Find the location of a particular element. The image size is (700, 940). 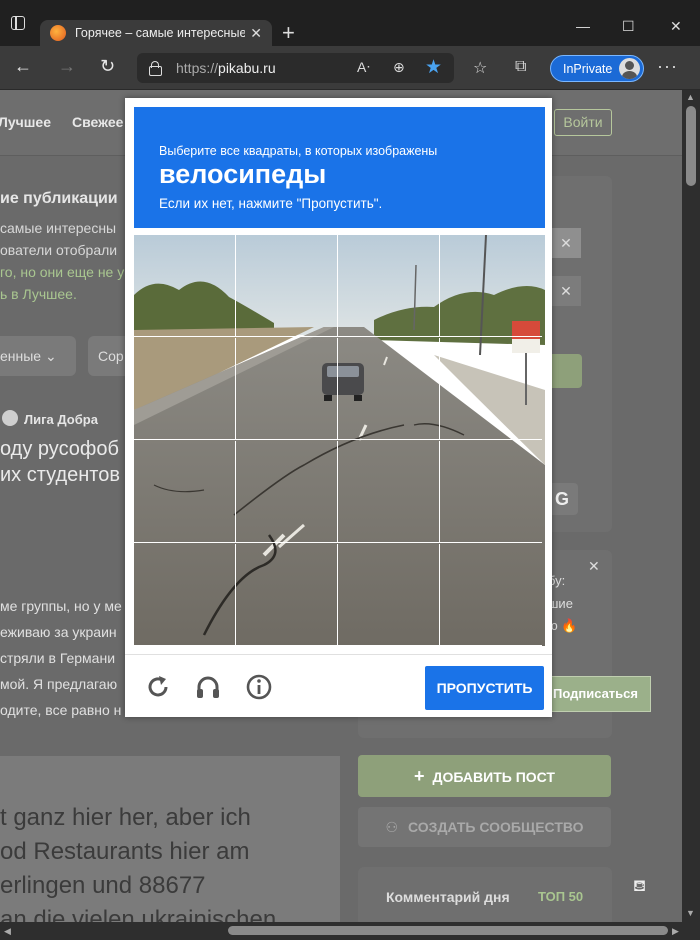

post-title: их студентов is located at coordinates (60, 475).